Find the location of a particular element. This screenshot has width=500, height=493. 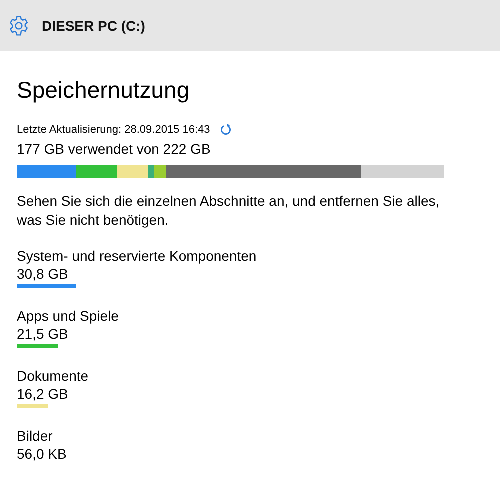

category-name: Bilder is located at coordinates (35, 436).